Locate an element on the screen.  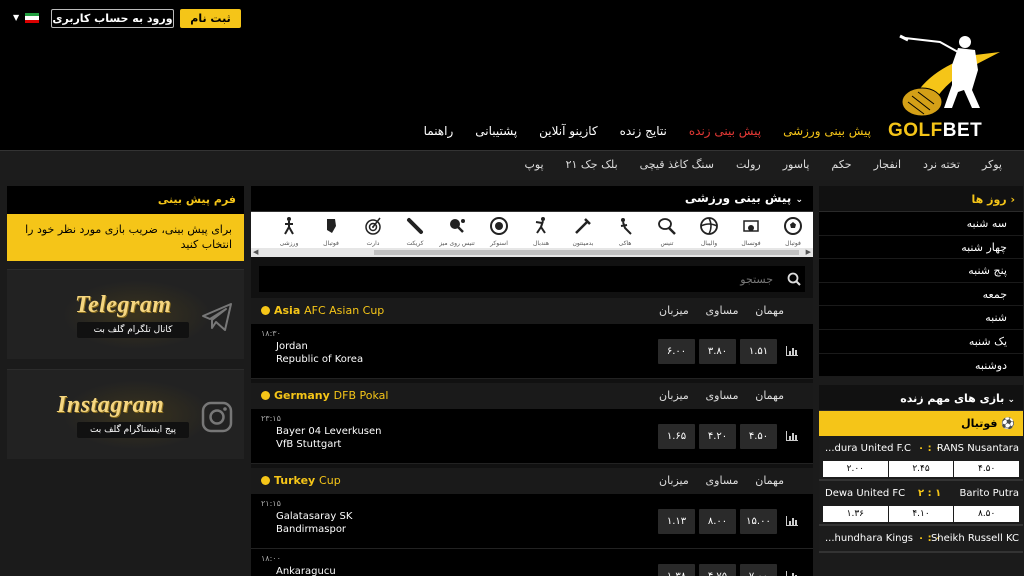
day-item: یک شنبه is located at coordinates (921, 342).